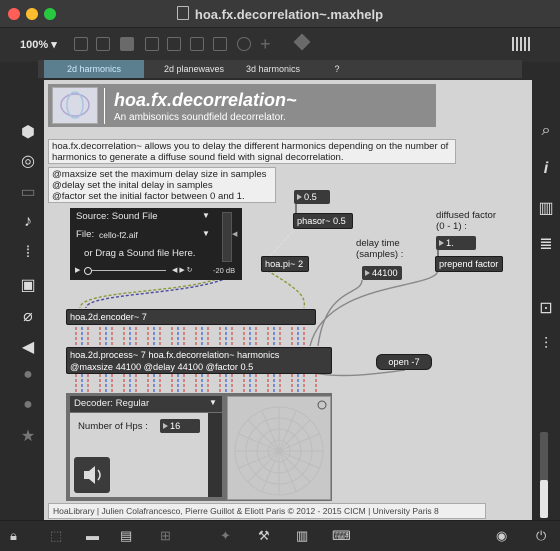 The image size is (560, 551). I want to click on speaker-icon, so click(92, 475).